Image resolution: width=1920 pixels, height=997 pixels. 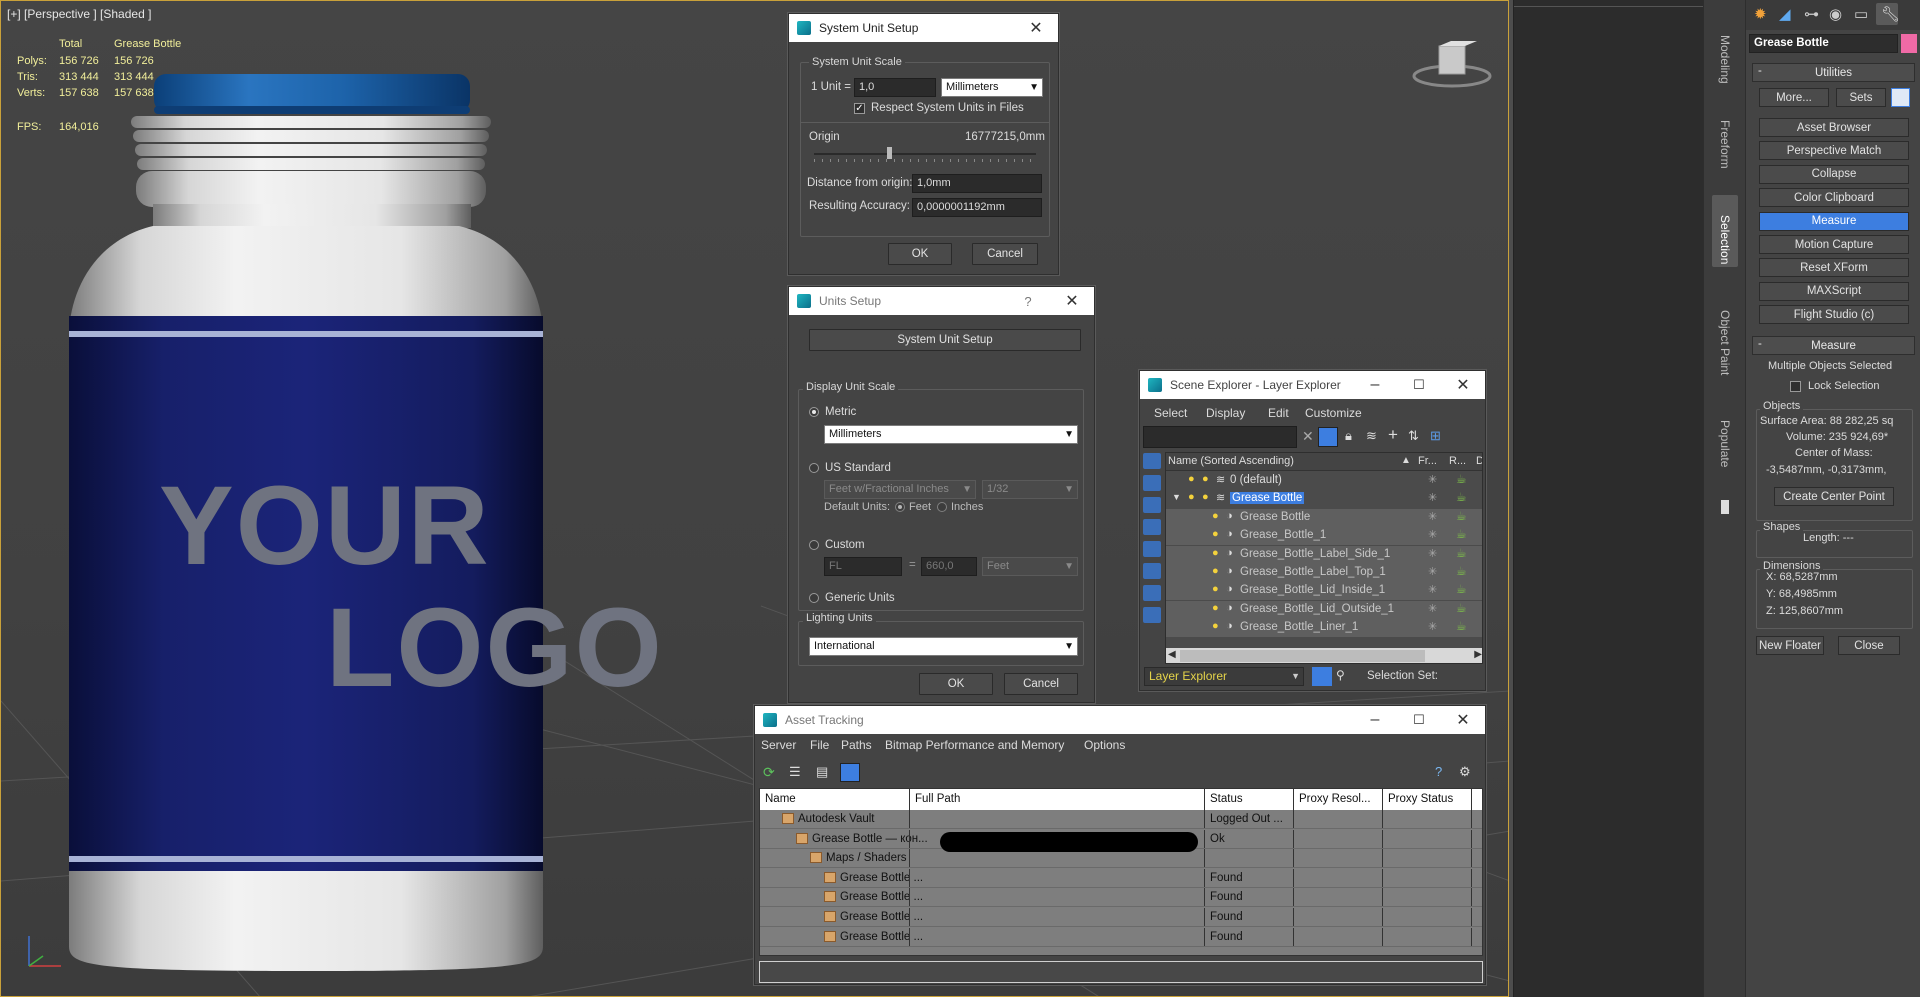 I want to click on highlight-icon: ⊞, so click(x=1435, y=436).